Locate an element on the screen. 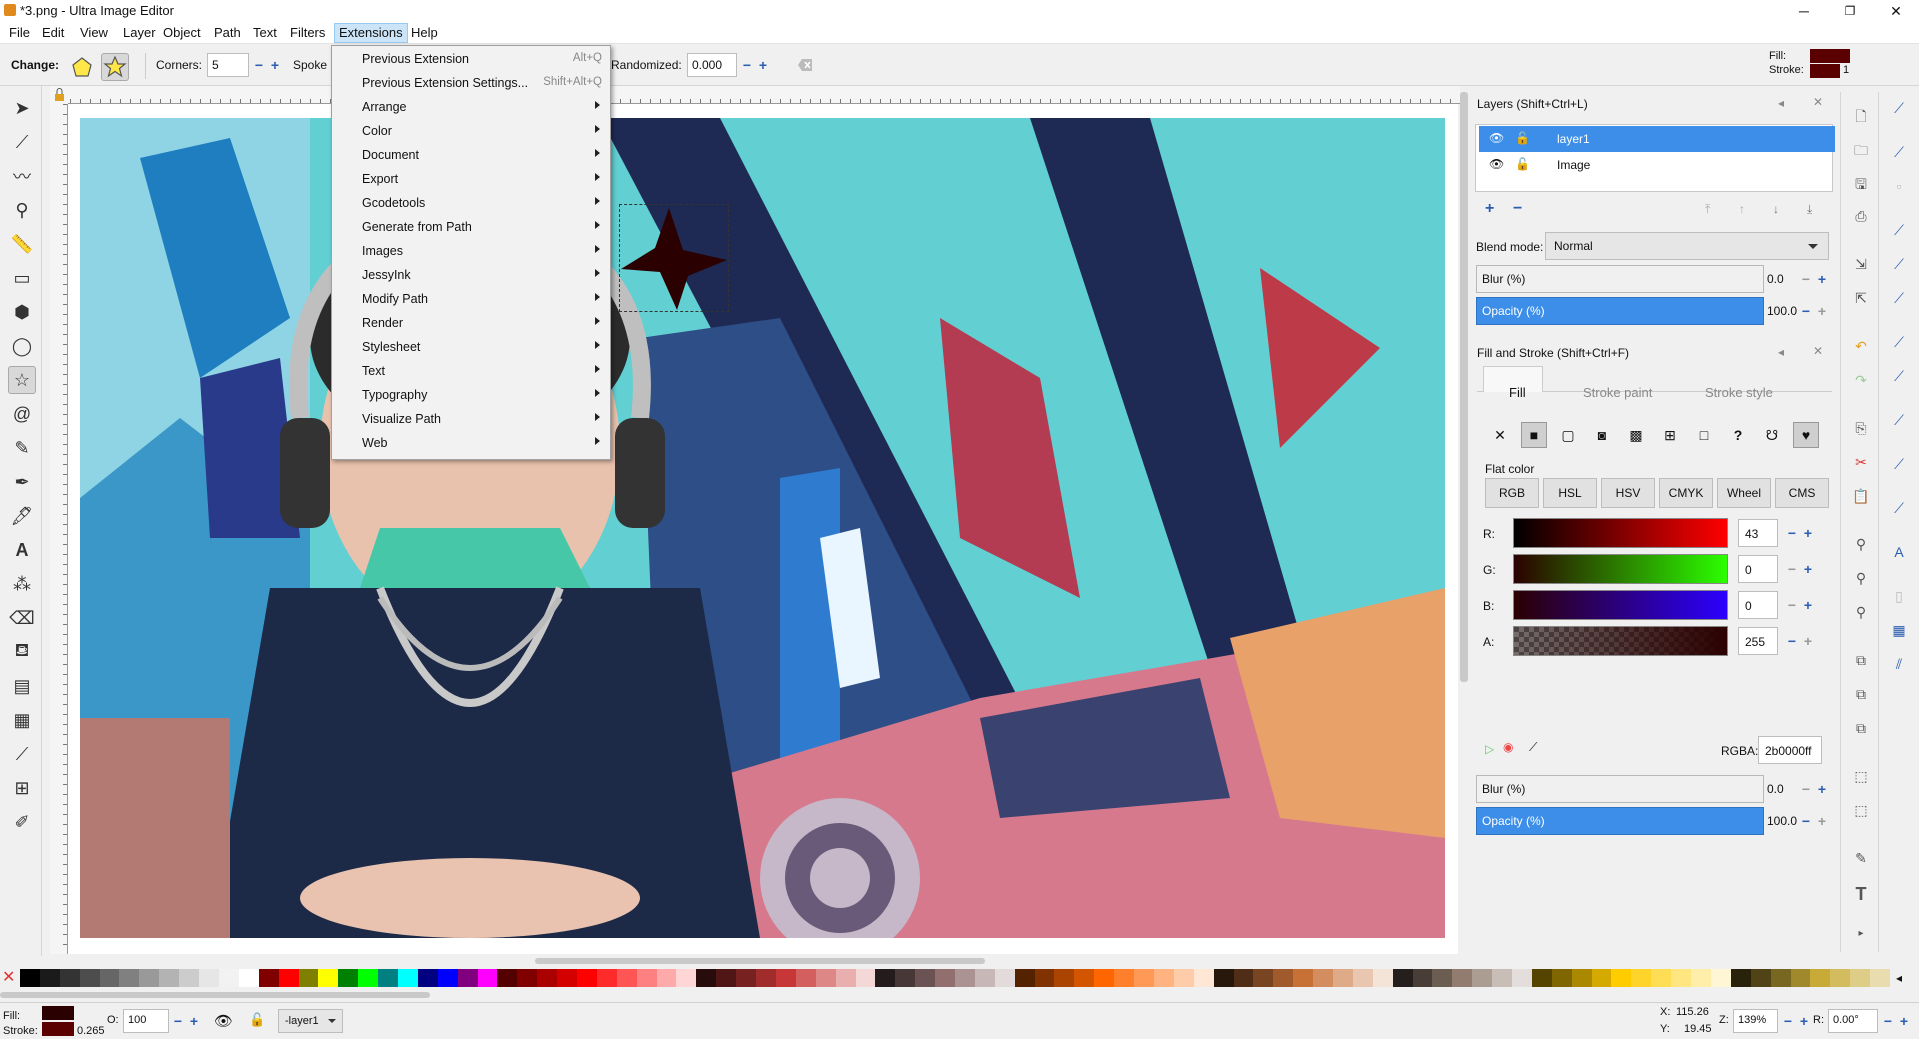 Image resolution: width=1919 pixels, height=1039 pixels. randomized-input: 0.000 is located at coordinates (712, 65).